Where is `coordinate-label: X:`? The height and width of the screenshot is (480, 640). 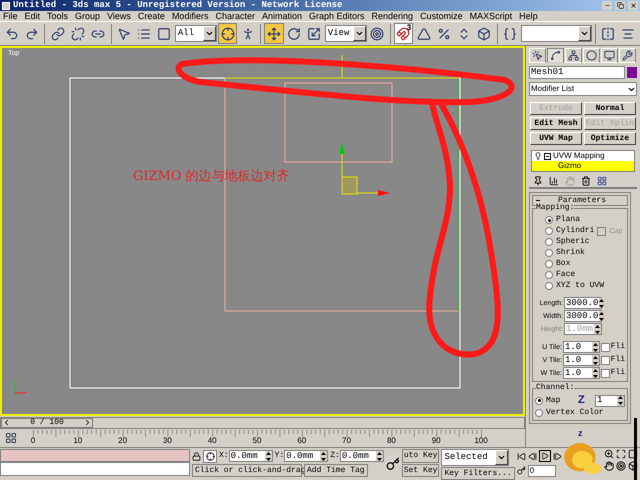 coordinate-label: X: is located at coordinates (224, 456).